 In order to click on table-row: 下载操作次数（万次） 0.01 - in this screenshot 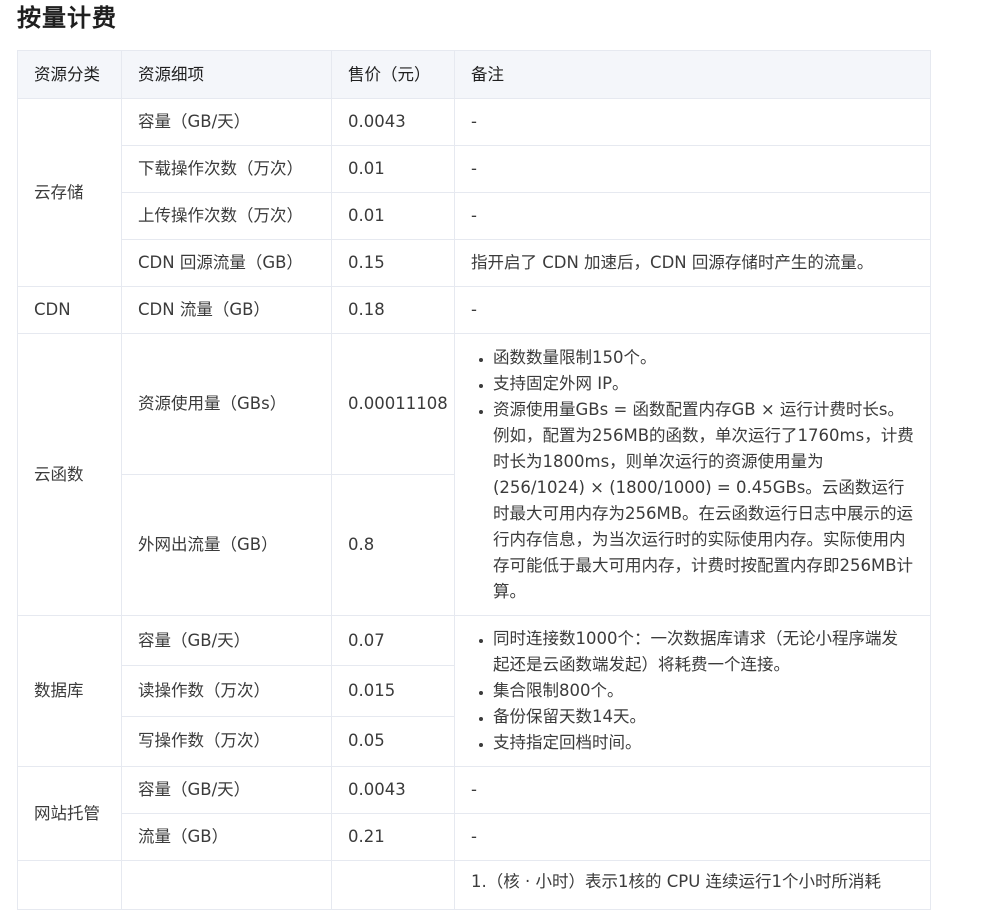, I will do `click(474, 169)`.